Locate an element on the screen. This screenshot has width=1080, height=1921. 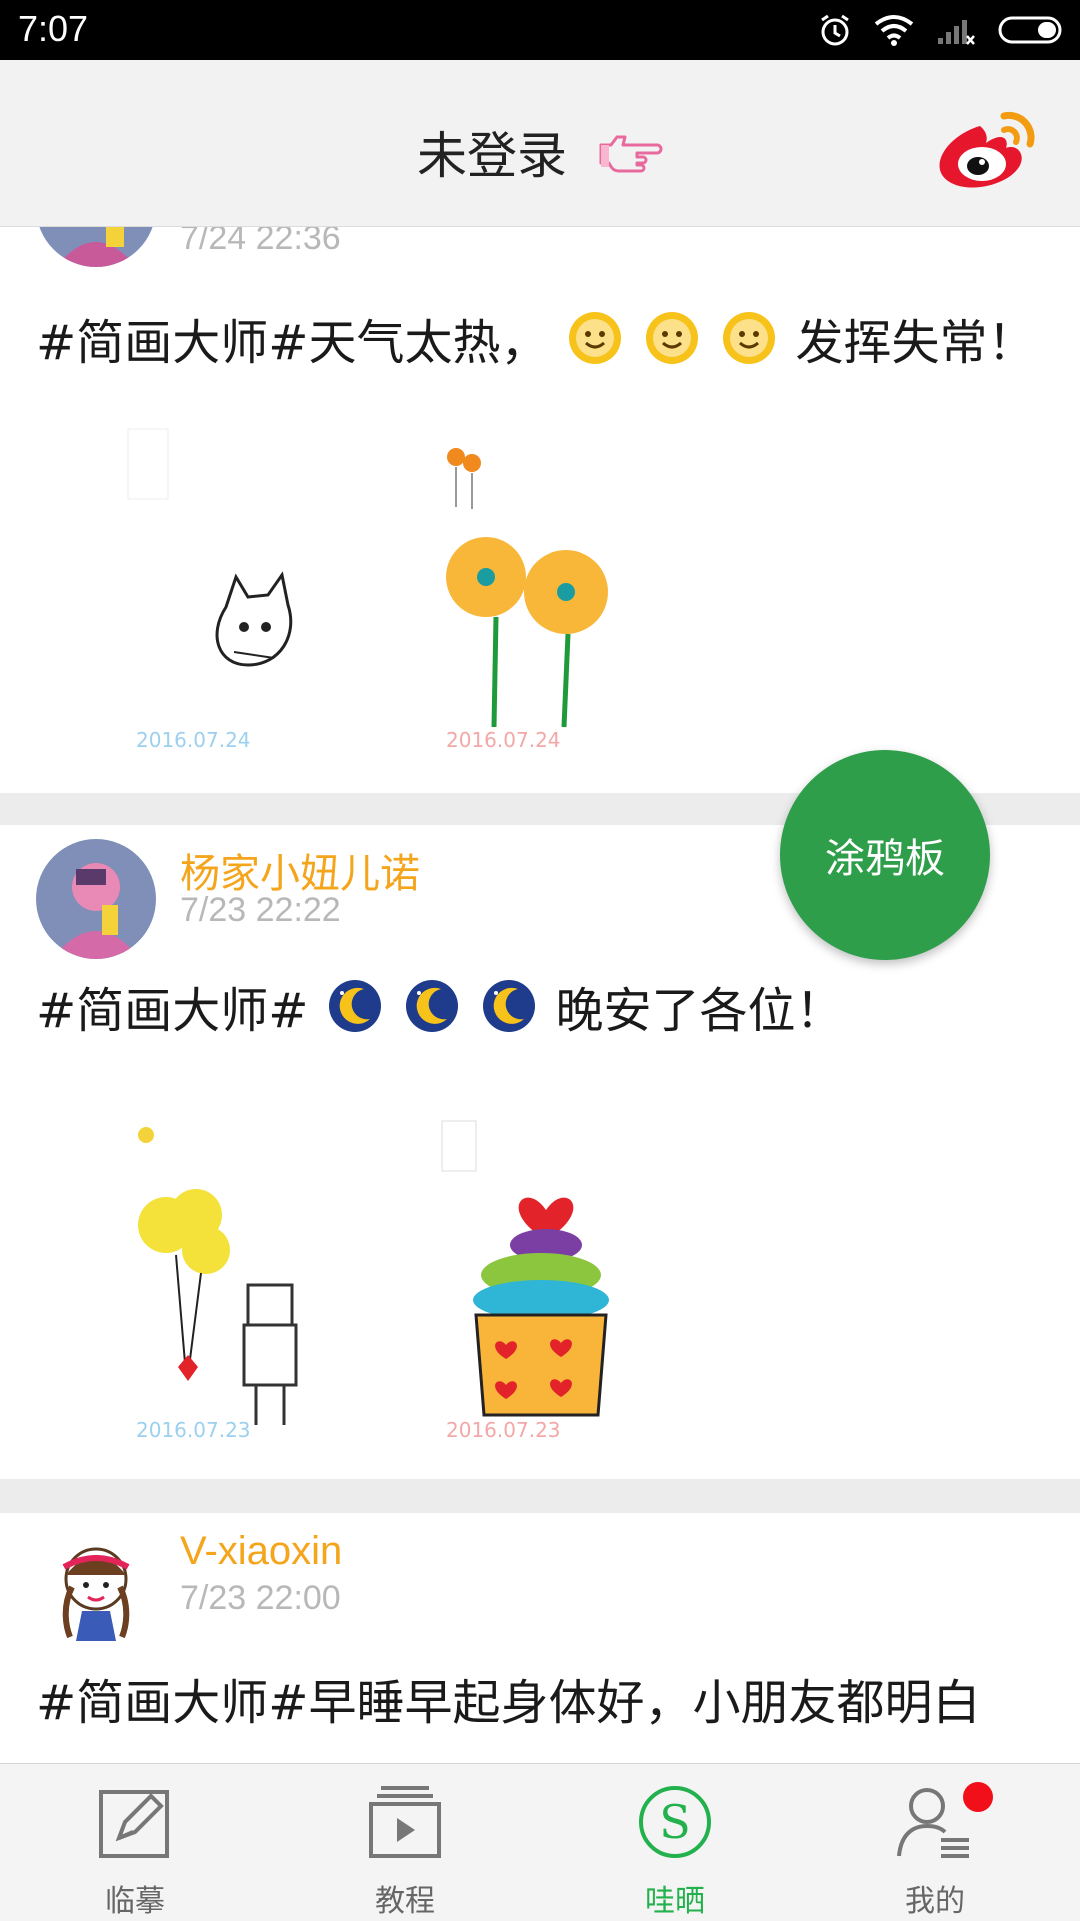
share-s-icon: S is located at coordinates (675, 1822).